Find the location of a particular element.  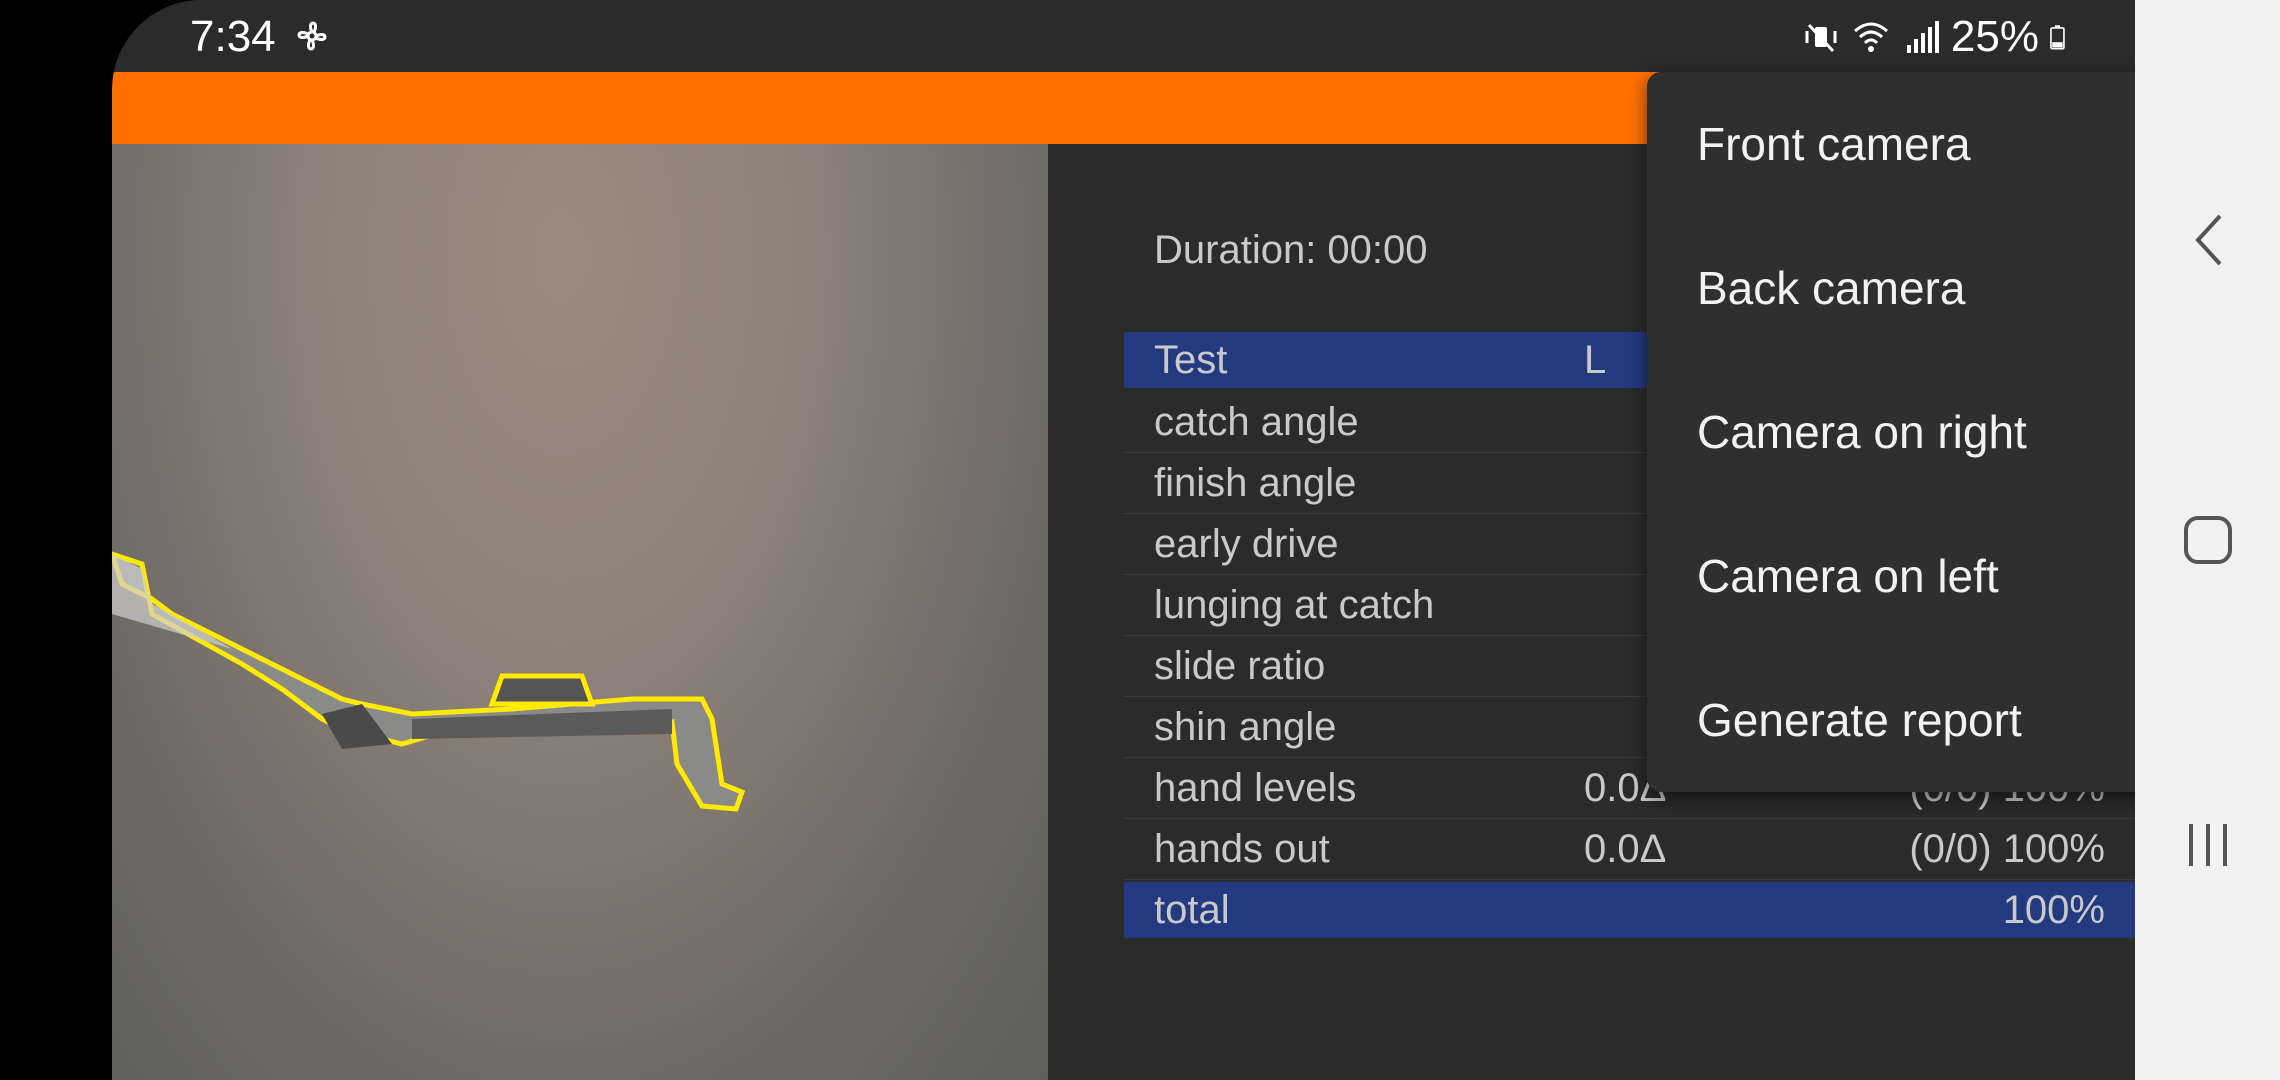

recents-icon is located at coordinates (2207, 845).